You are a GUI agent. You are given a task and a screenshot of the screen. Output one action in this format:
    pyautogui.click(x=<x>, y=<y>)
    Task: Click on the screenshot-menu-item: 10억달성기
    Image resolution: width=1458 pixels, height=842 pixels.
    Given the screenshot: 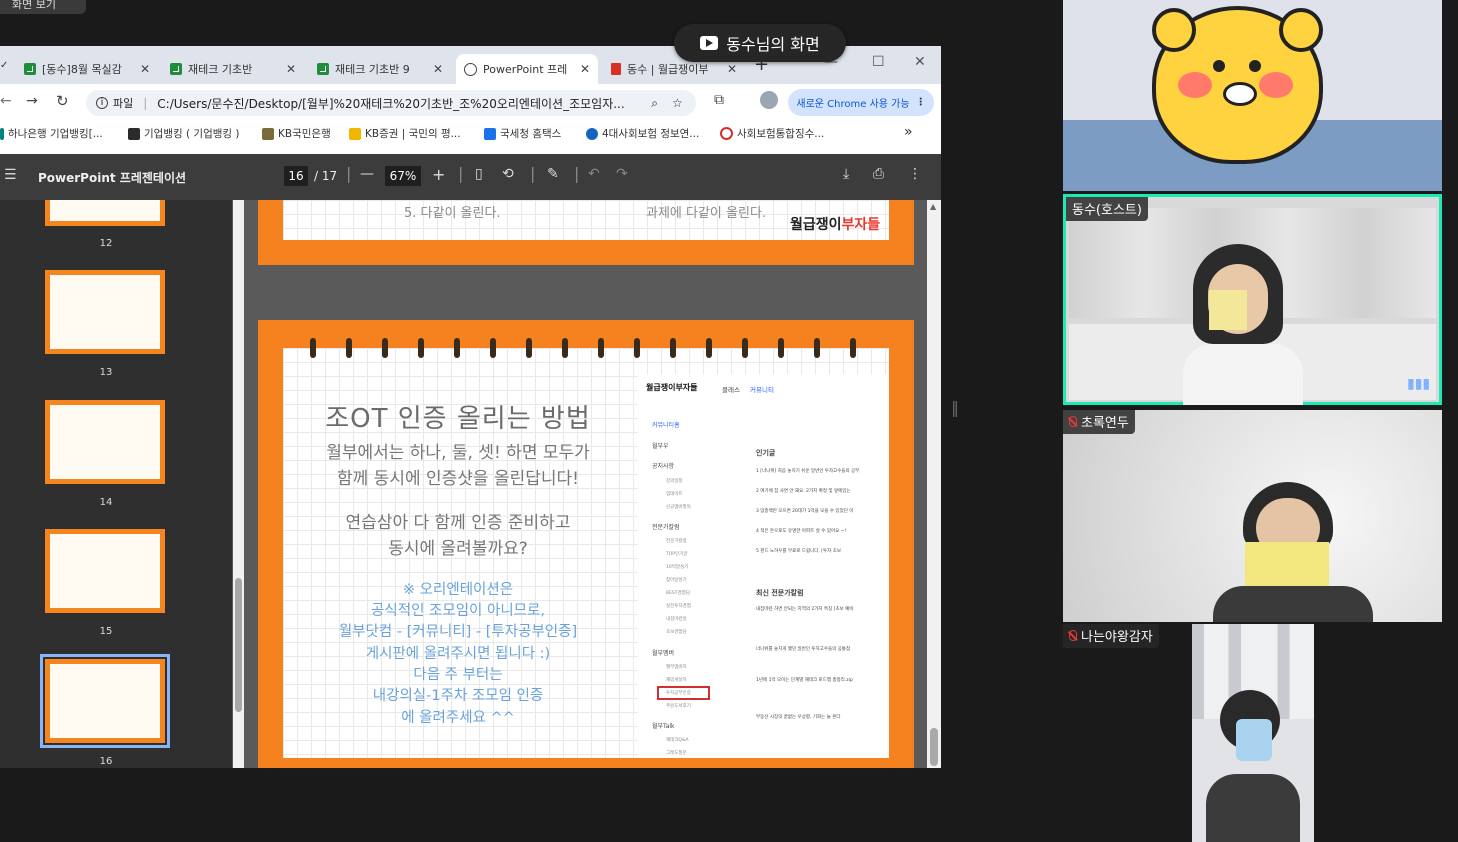 What is the action you would take?
    pyautogui.click(x=677, y=567)
    